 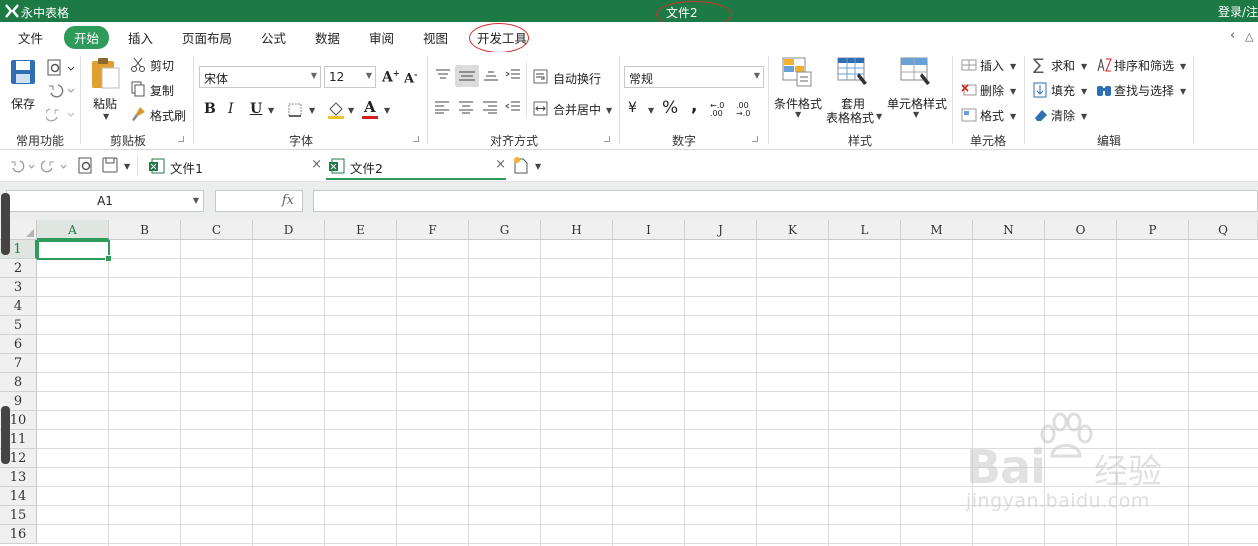 What do you see at coordinates (670, 108) in the screenshot?
I see `percent-button: %` at bounding box center [670, 108].